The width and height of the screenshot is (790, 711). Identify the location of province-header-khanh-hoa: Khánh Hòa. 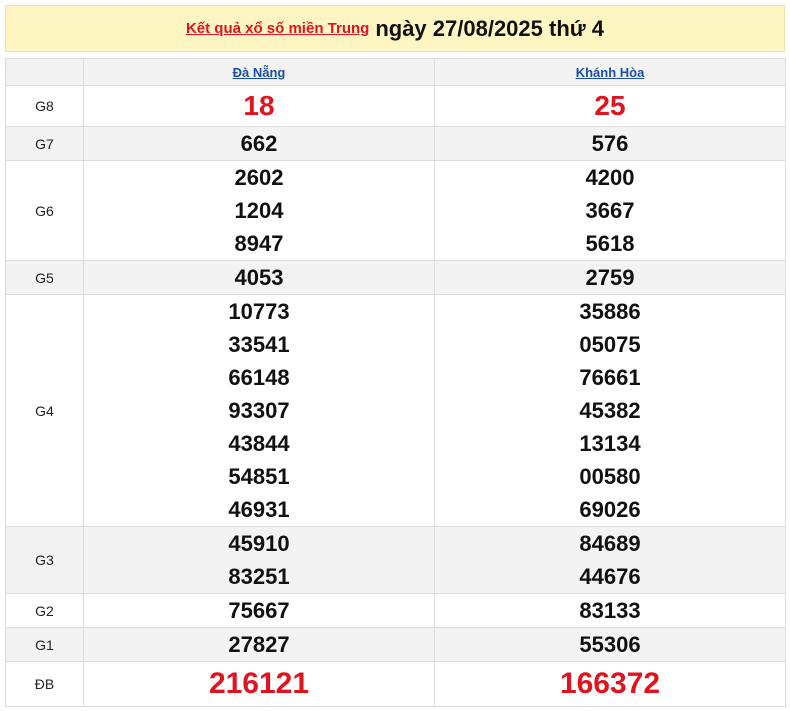
(610, 72).